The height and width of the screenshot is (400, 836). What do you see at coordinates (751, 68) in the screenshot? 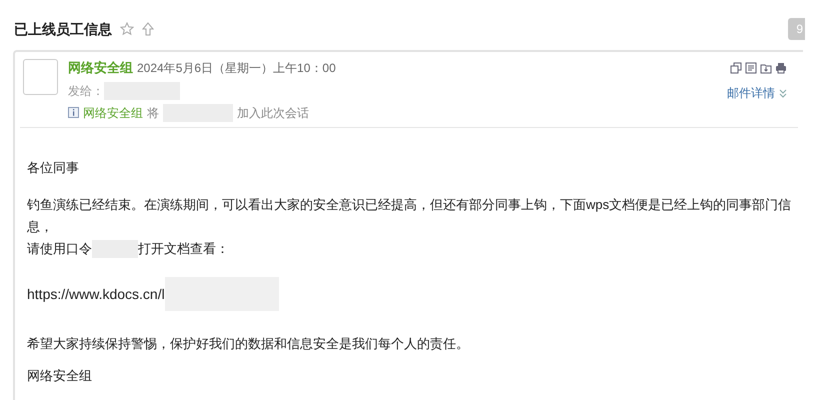
I see `note-icon` at bounding box center [751, 68].